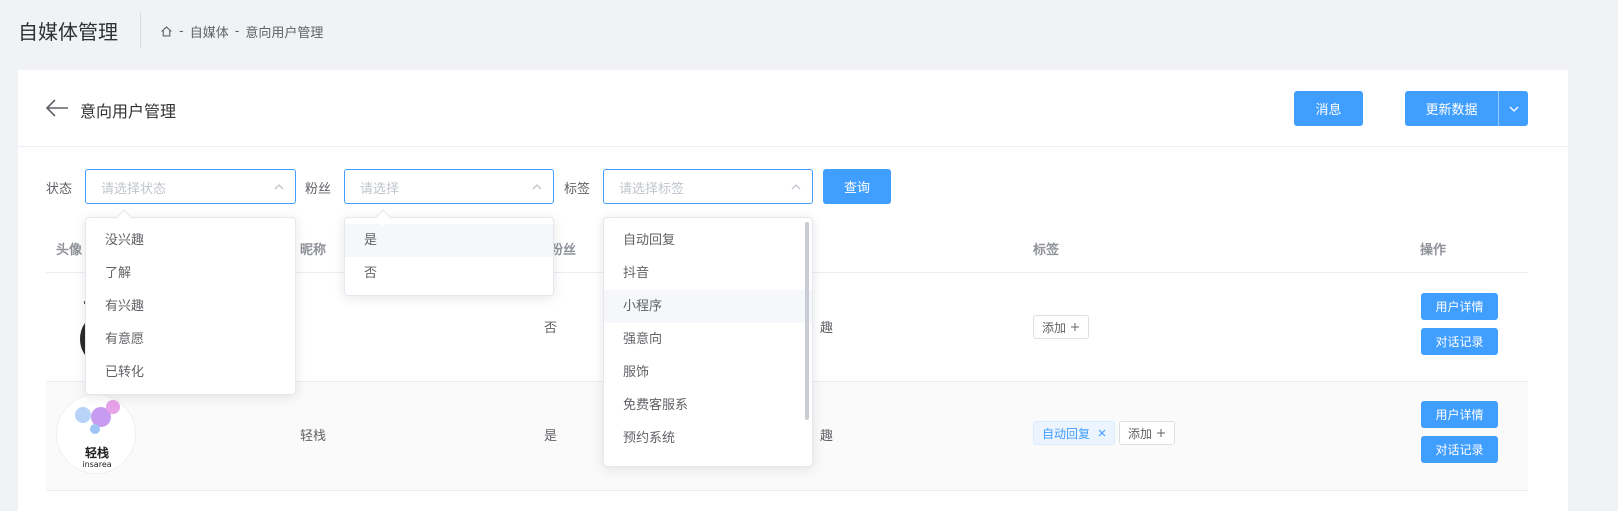 The image size is (1618, 511). What do you see at coordinates (1433, 250) in the screenshot?
I see `column-header-actions: 操作` at bounding box center [1433, 250].